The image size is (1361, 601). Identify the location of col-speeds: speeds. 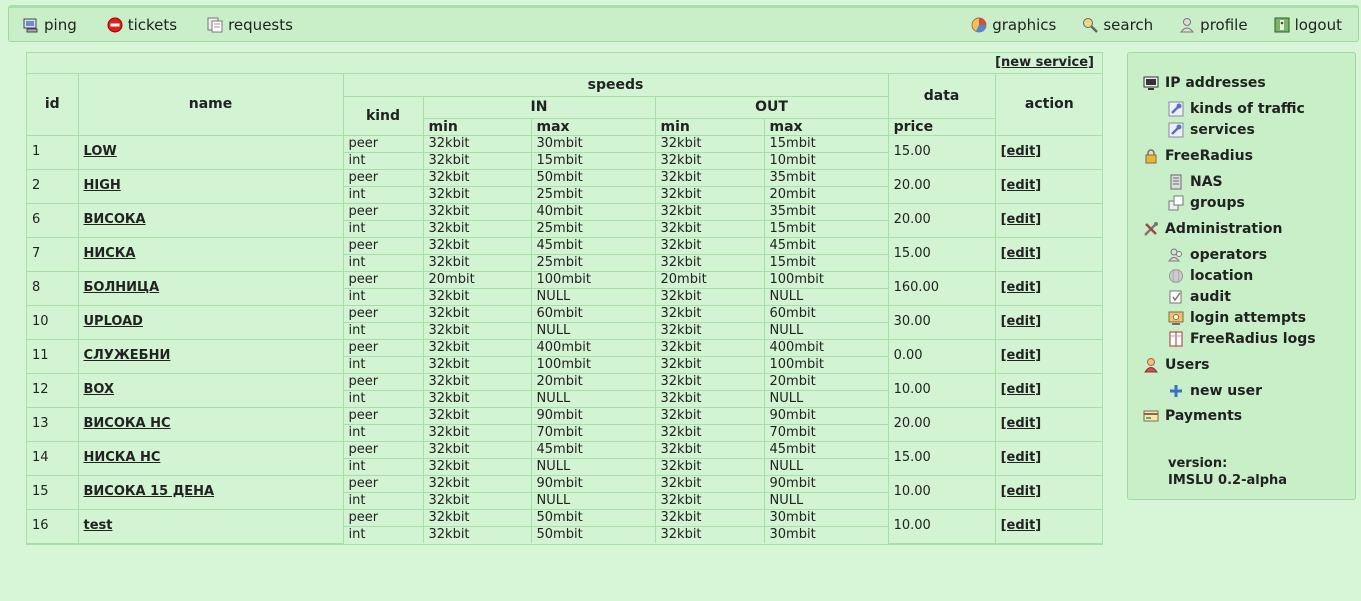
(615, 85).